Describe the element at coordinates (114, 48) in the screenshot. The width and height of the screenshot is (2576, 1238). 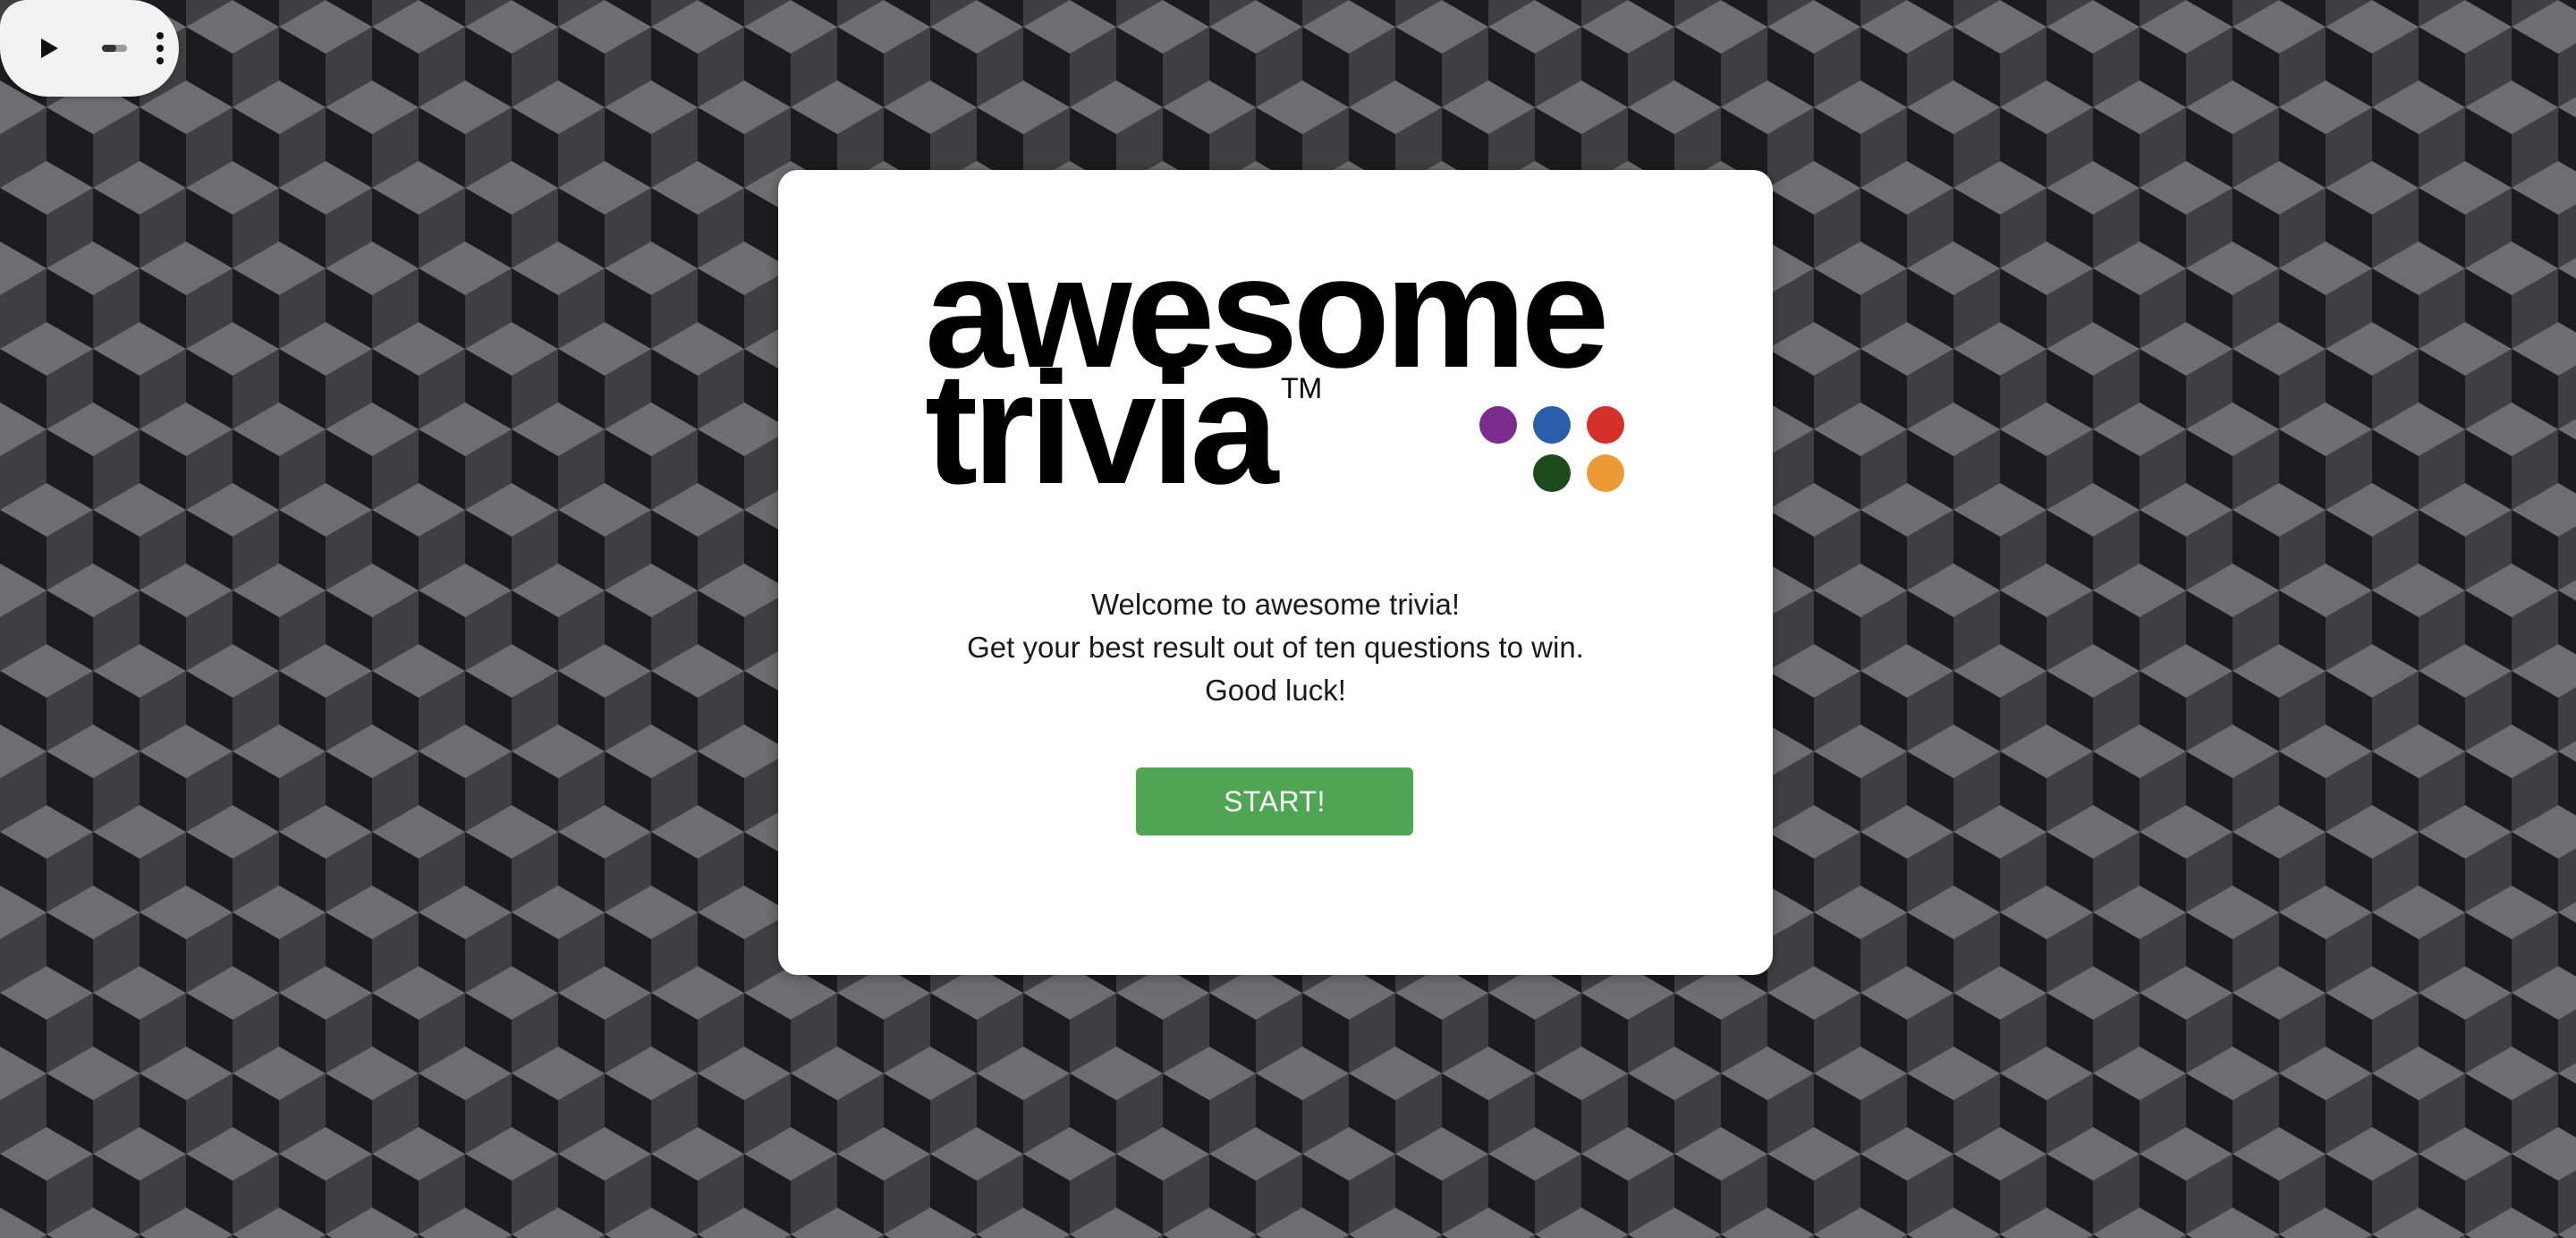
I see `toggle-icon` at that location.